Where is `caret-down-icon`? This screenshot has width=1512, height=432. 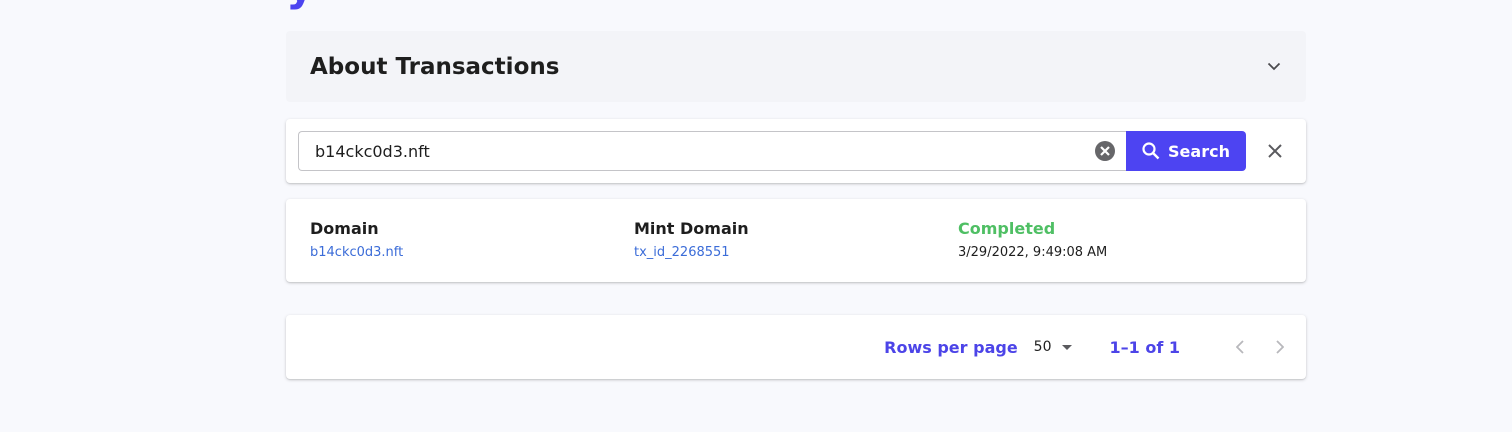 caret-down-icon is located at coordinates (1066, 347).